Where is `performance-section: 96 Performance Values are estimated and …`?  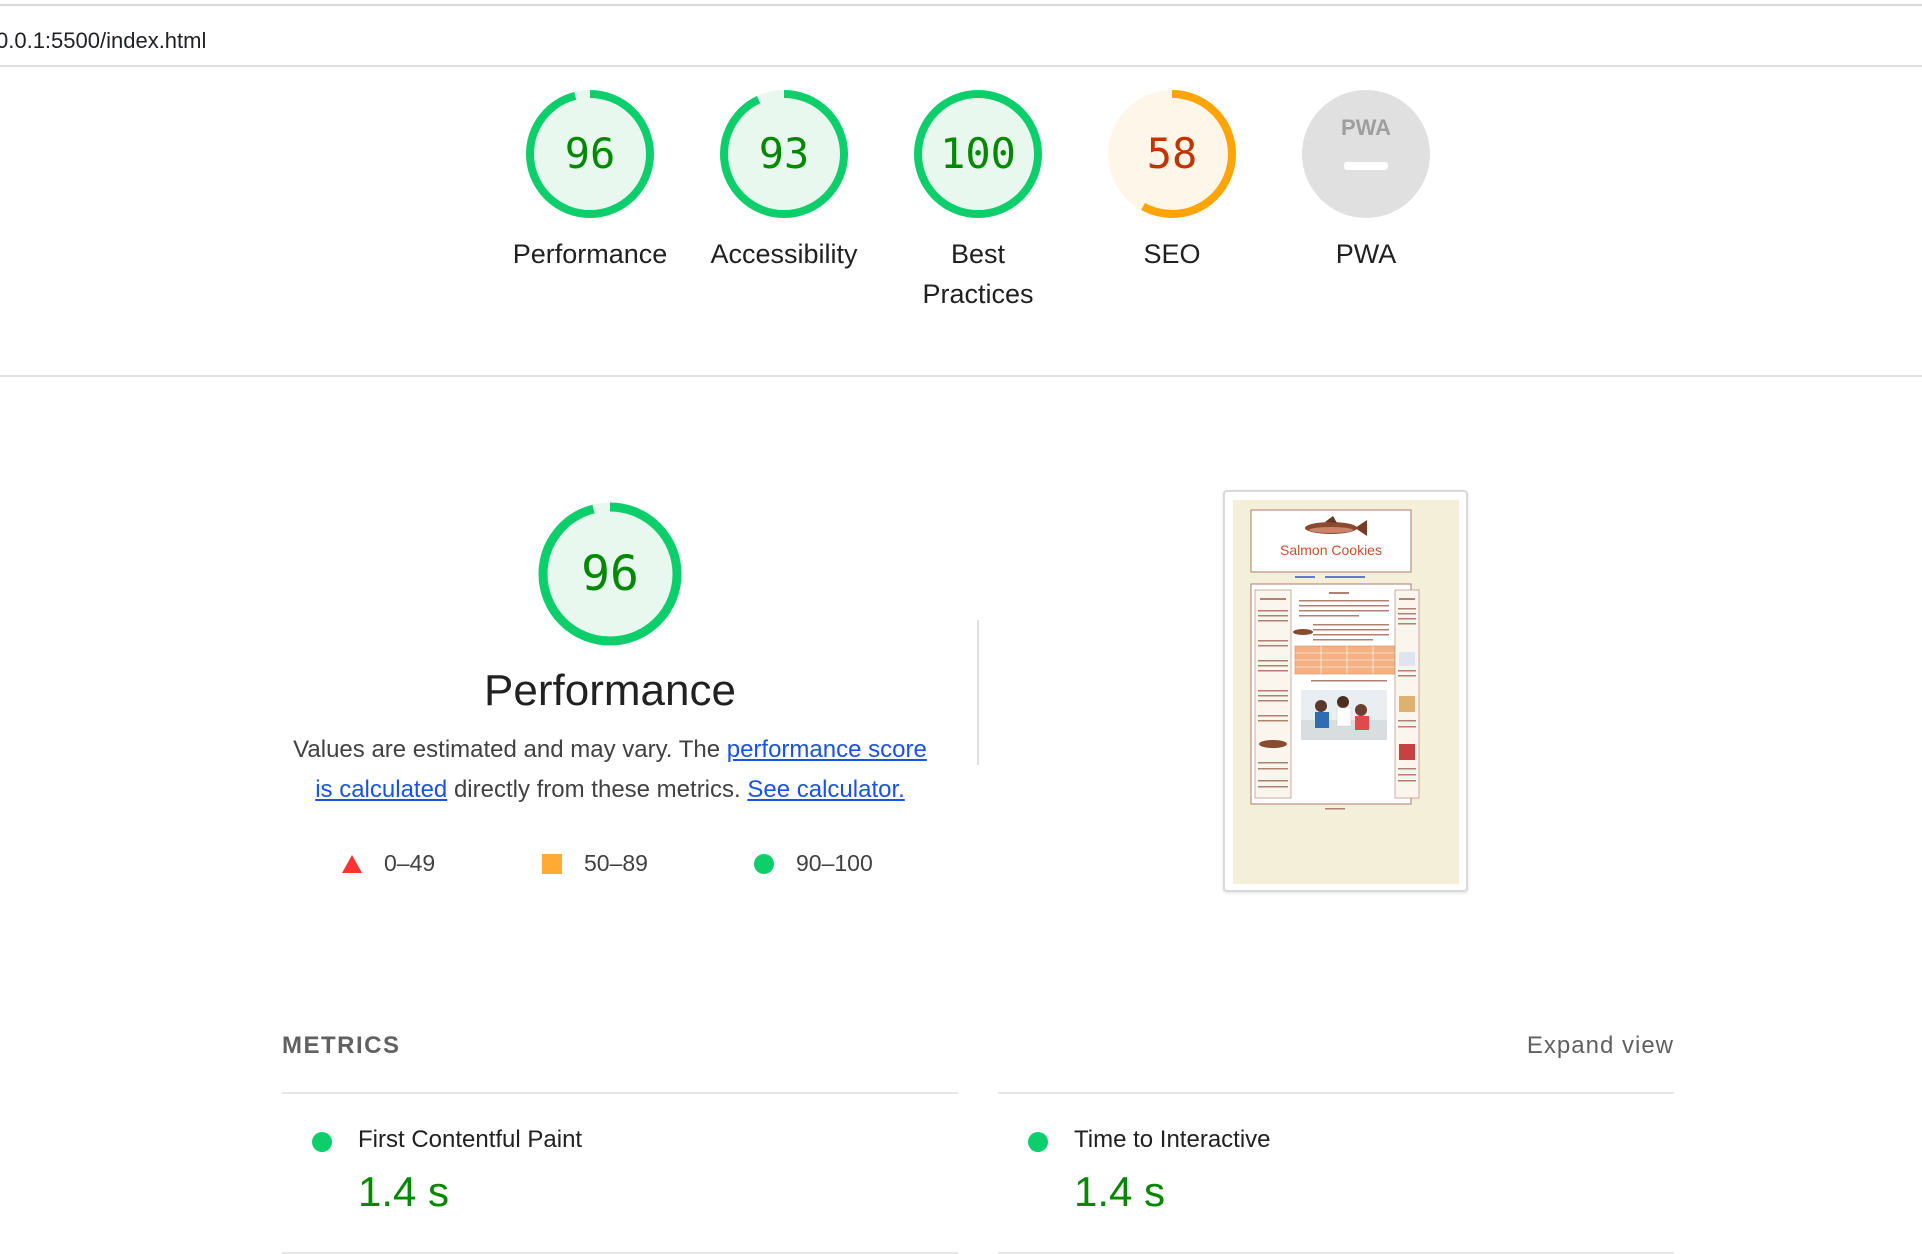 performance-section: 96 Performance Values are estimated and … is located at coordinates (610, 688).